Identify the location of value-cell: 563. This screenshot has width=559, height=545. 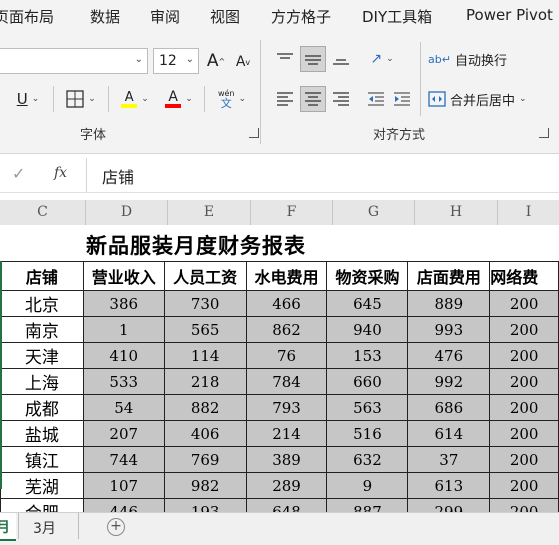
(367, 407).